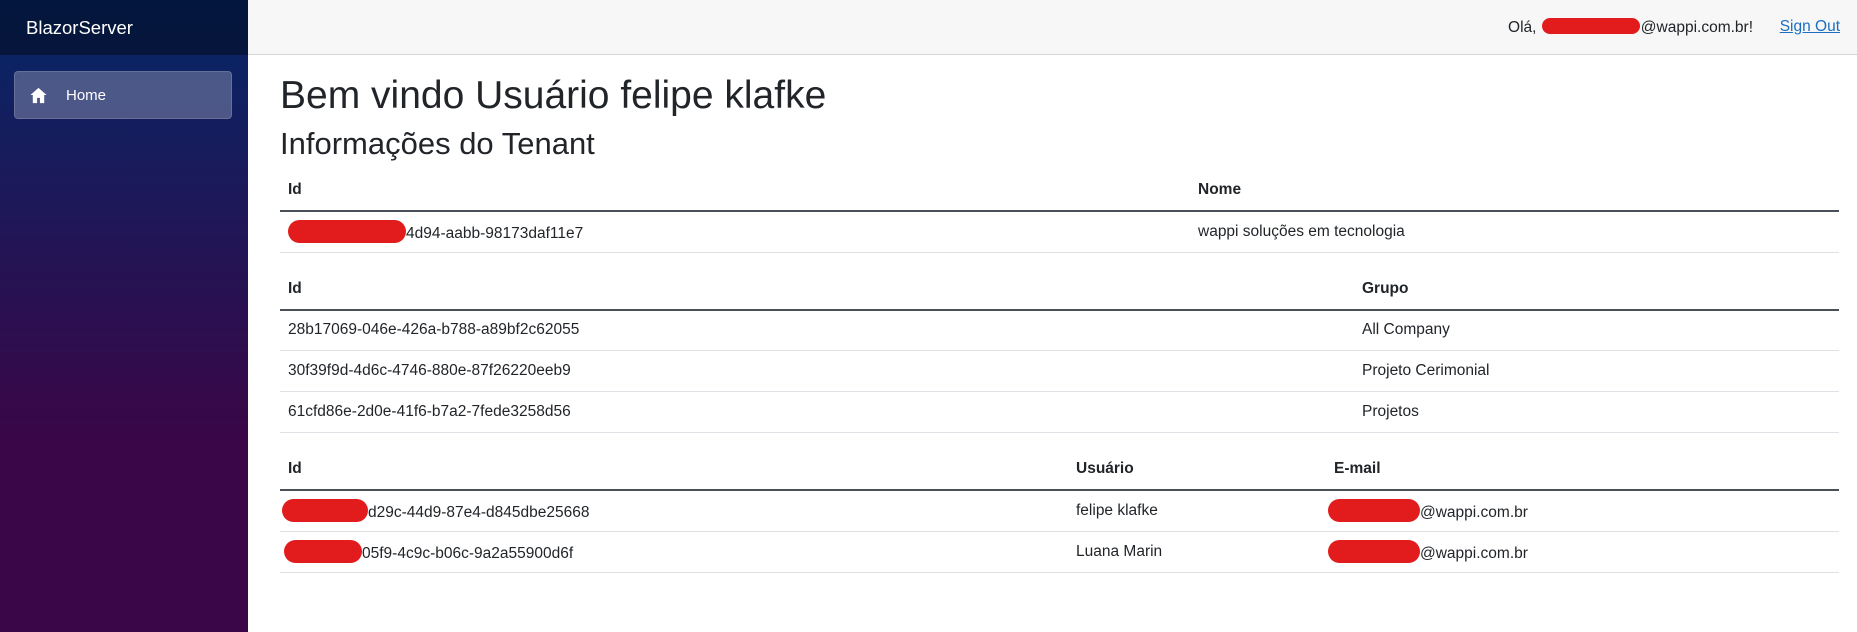  What do you see at coordinates (468, 553) in the screenshot?
I see `user-id-text: 05f9-4c9c-b06c-9a2a55900d6f` at bounding box center [468, 553].